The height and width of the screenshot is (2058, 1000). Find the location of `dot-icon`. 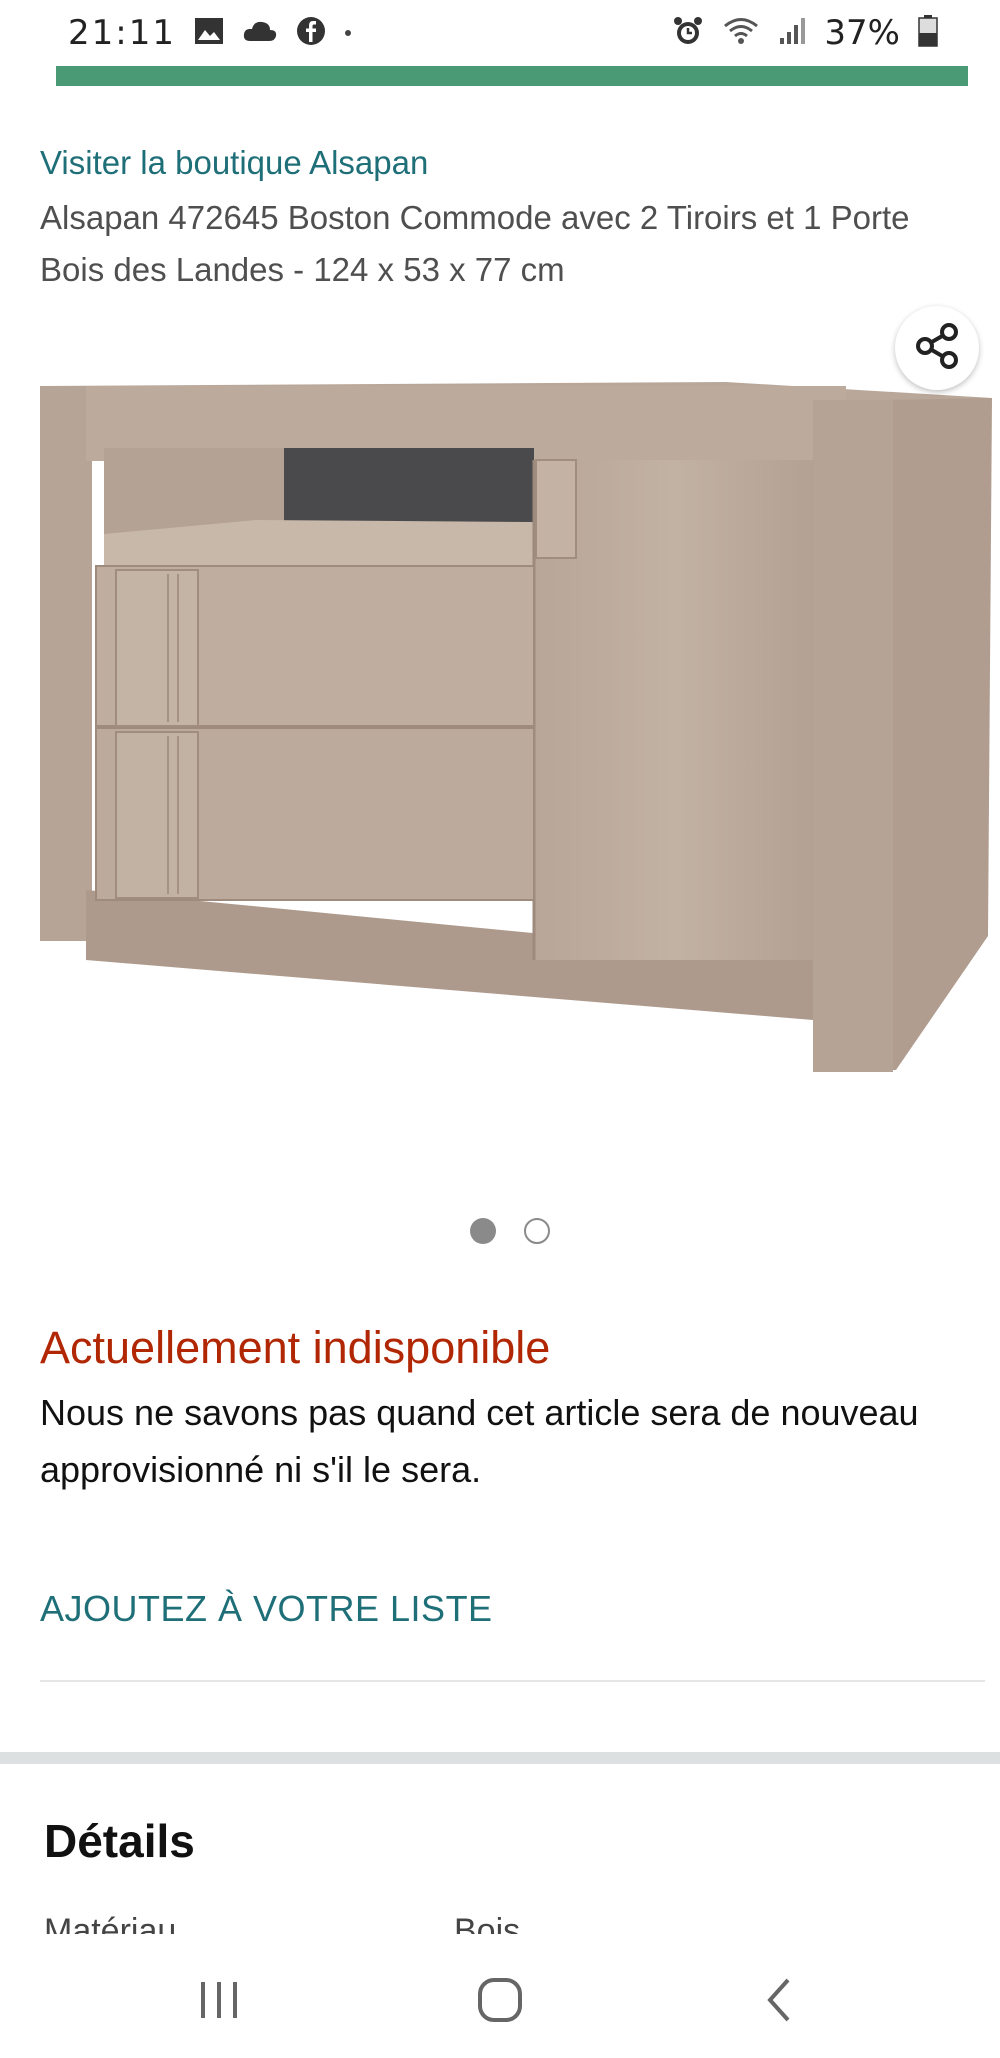

dot-icon is located at coordinates (348, 33).